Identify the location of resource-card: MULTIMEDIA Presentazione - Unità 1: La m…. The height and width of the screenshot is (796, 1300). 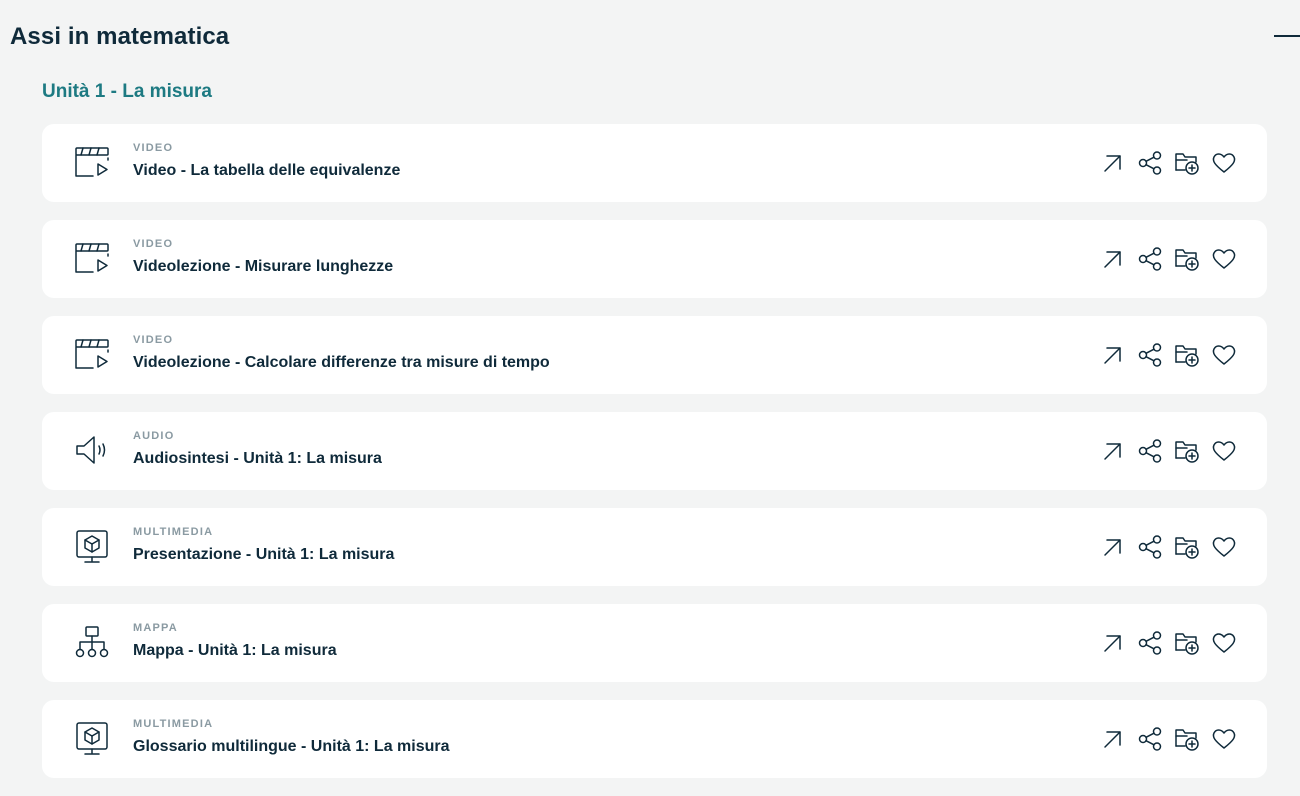
(654, 547).